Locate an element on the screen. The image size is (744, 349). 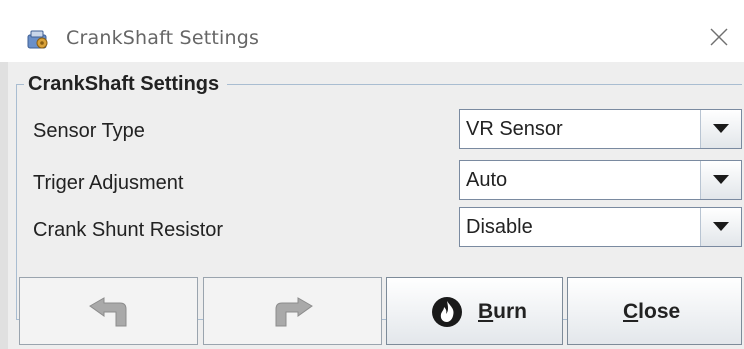
trigger-adjustment-dropdown-button is located at coordinates (720, 180).